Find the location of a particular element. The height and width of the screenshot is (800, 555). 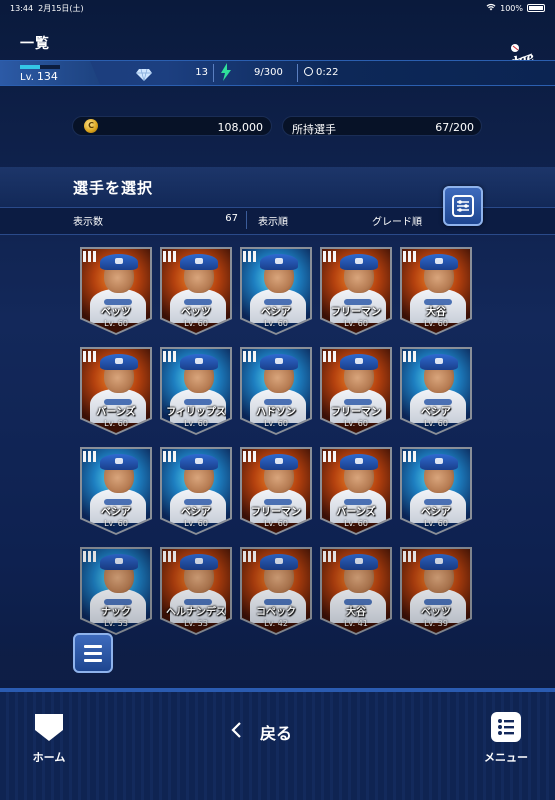

player-level: Lv. 42 is located at coordinates (276, 623).